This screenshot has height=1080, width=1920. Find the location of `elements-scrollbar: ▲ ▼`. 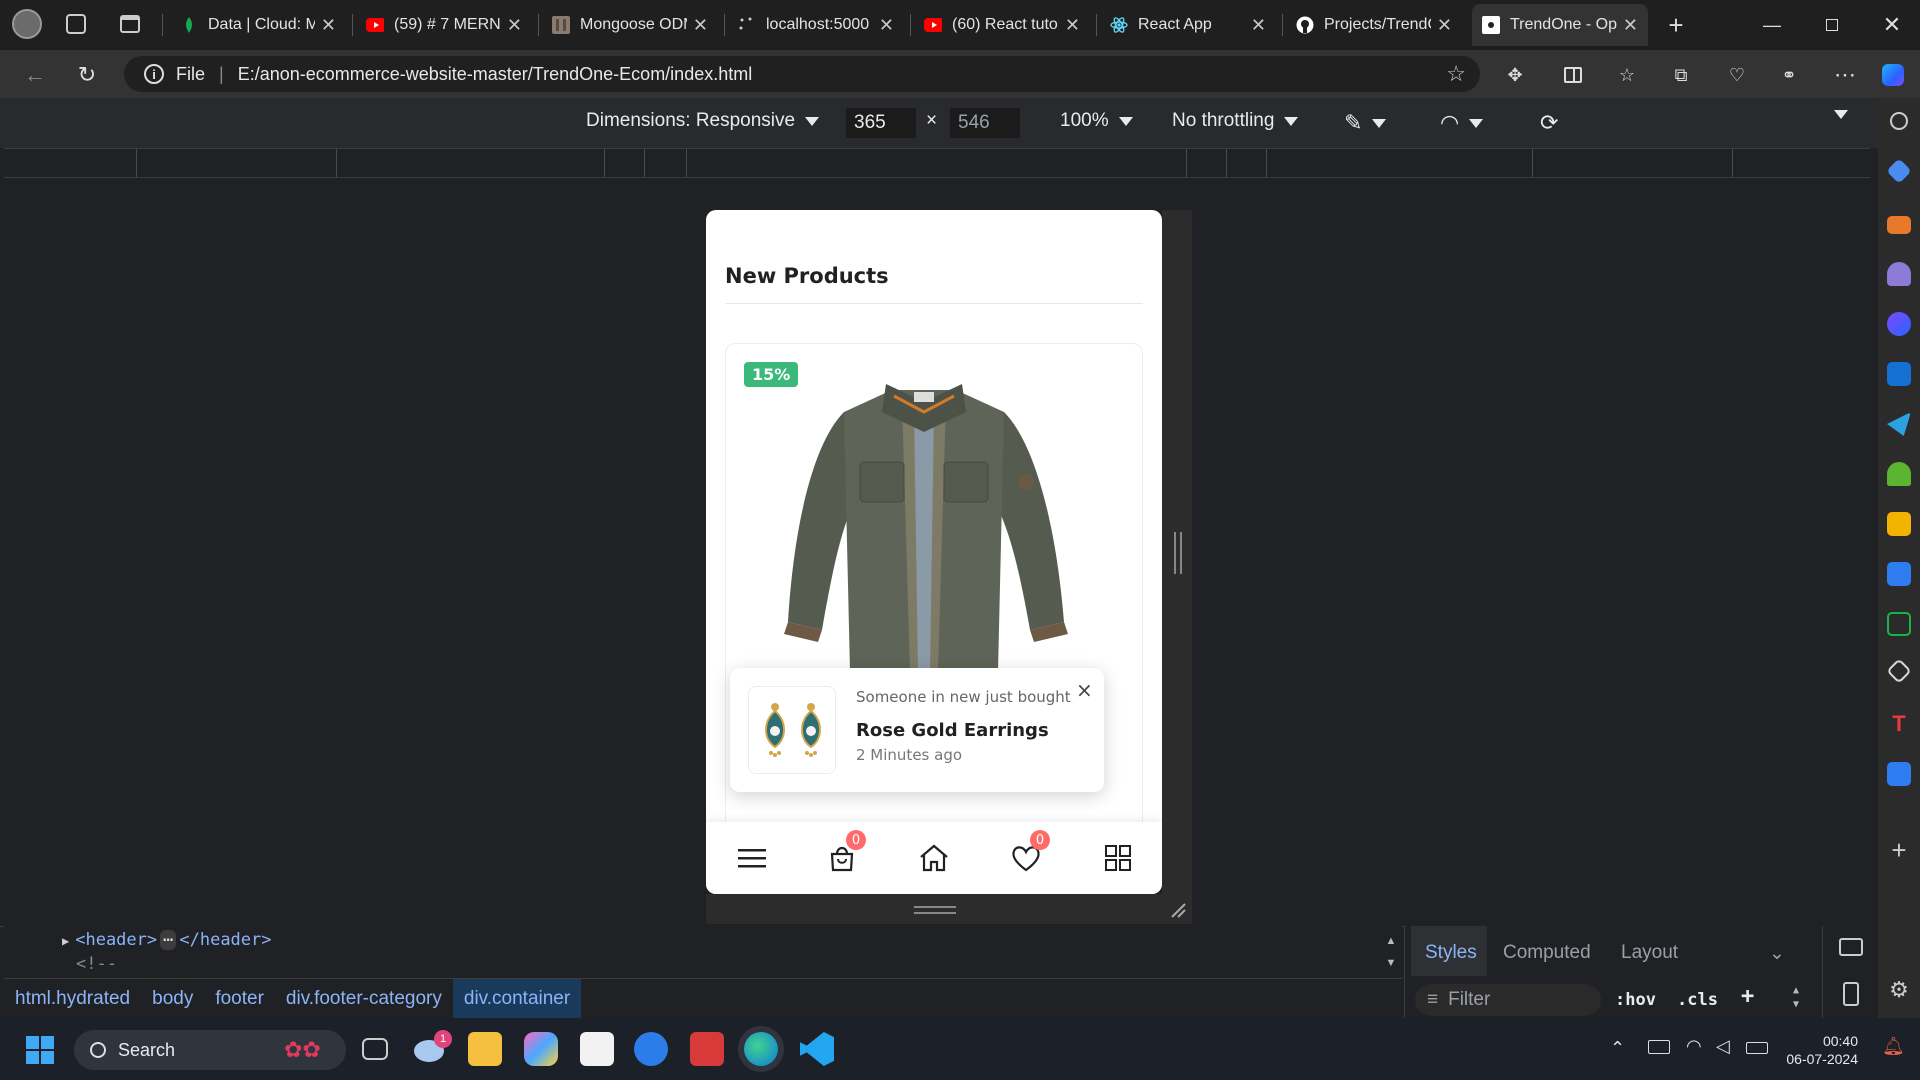

elements-scrollbar: ▲ ▼ is located at coordinates (1391, 953).